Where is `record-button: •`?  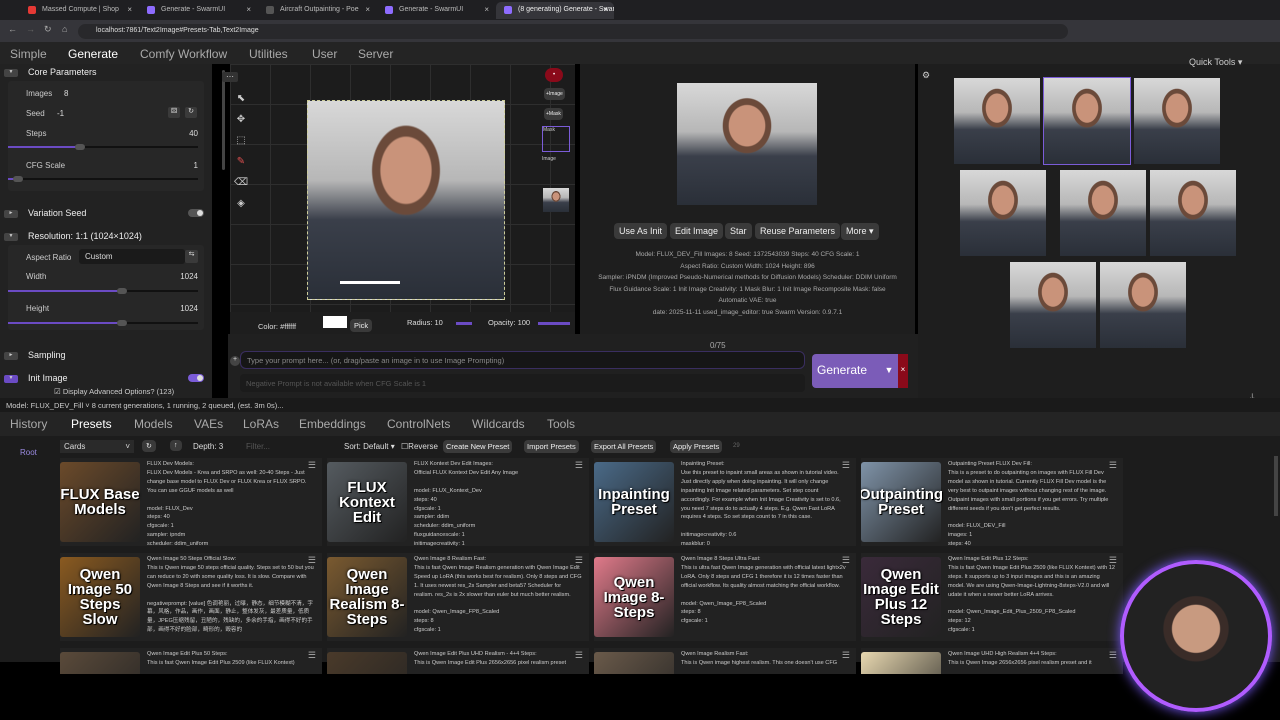
record-button: • is located at coordinates (554, 75).